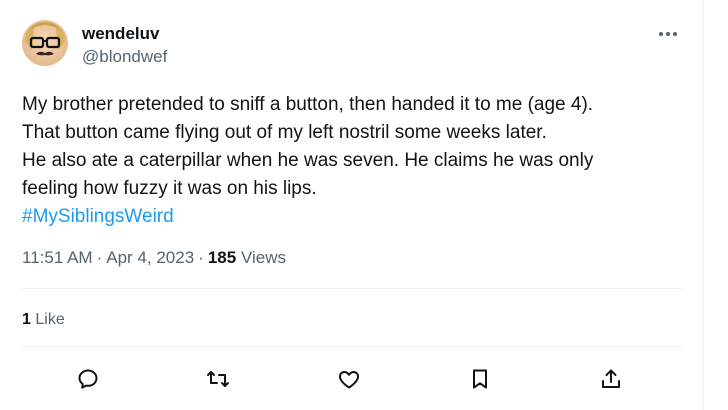  Describe the element at coordinates (263, 257) in the screenshot. I see `views-label: Views` at that location.